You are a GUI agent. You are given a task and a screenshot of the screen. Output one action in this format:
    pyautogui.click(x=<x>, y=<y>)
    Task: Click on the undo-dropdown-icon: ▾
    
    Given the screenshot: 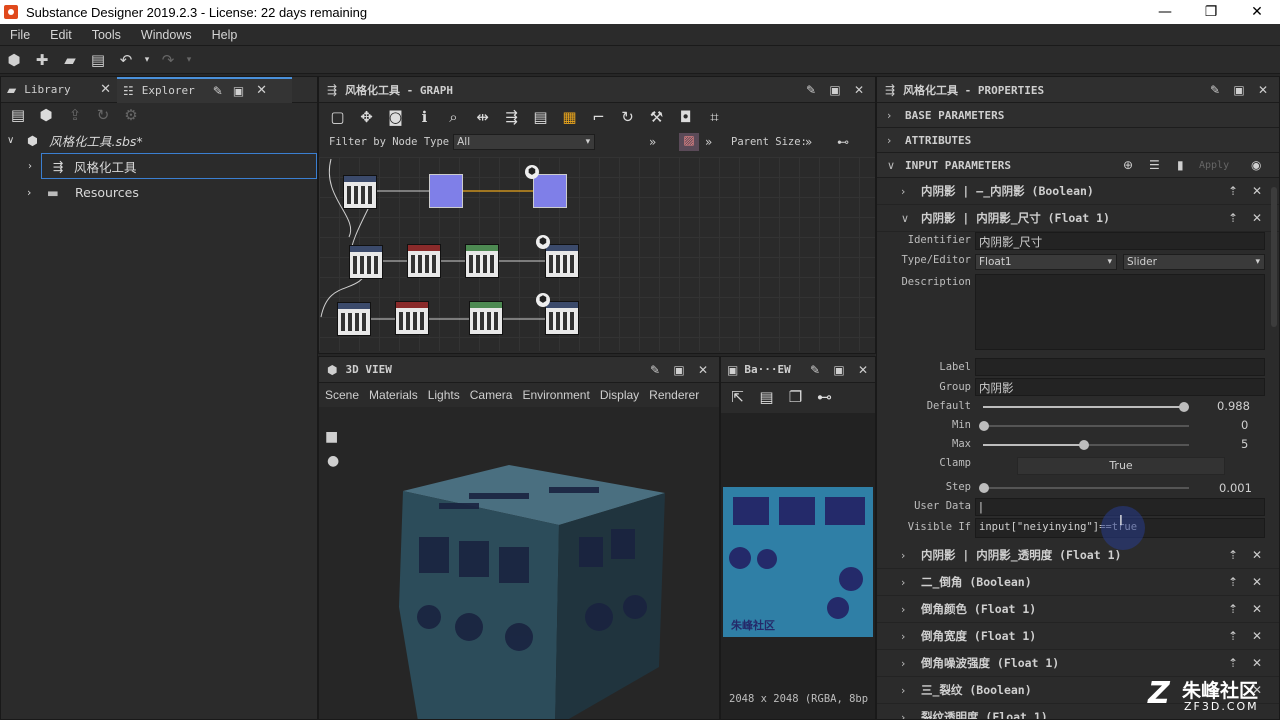 What is the action you would take?
    pyautogui.click(x=147, y=60)
    